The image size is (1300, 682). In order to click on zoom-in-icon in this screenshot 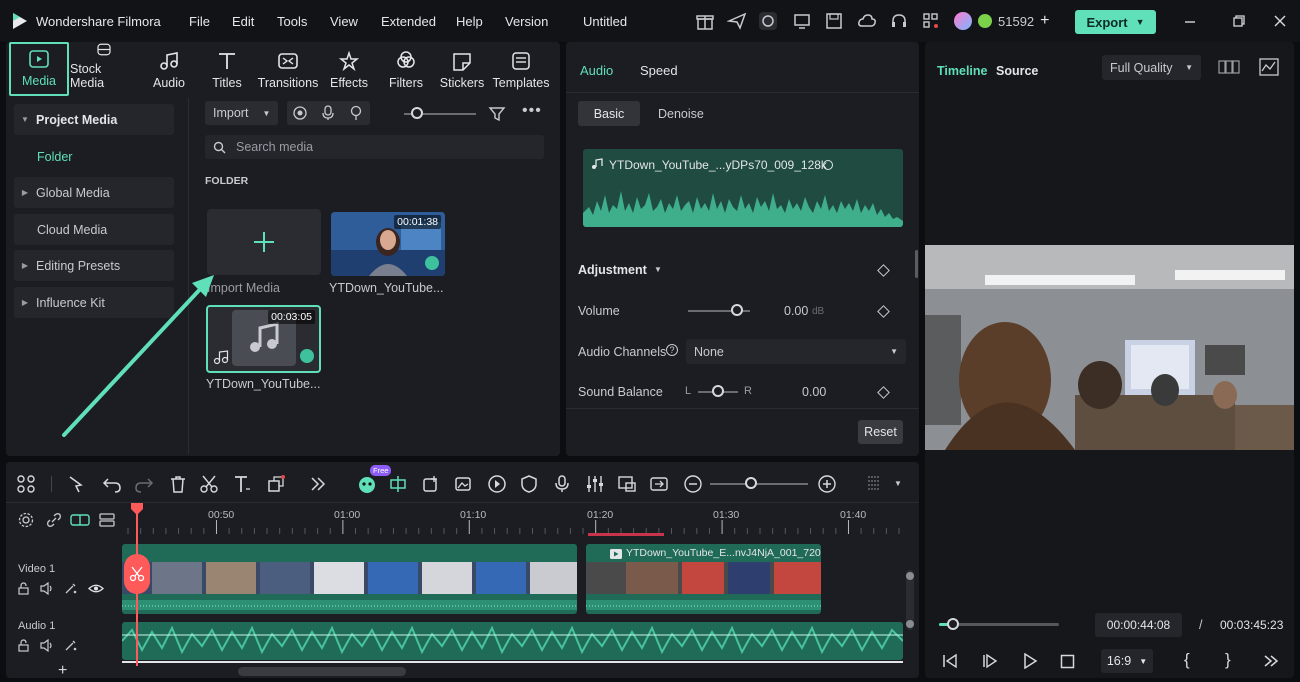, I will do `click(827, 484)`.